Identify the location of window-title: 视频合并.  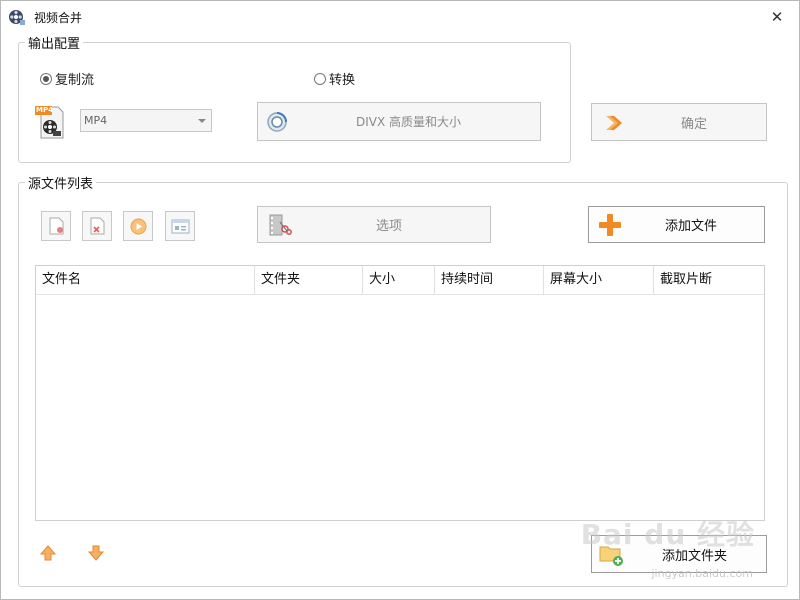
(58, 18).